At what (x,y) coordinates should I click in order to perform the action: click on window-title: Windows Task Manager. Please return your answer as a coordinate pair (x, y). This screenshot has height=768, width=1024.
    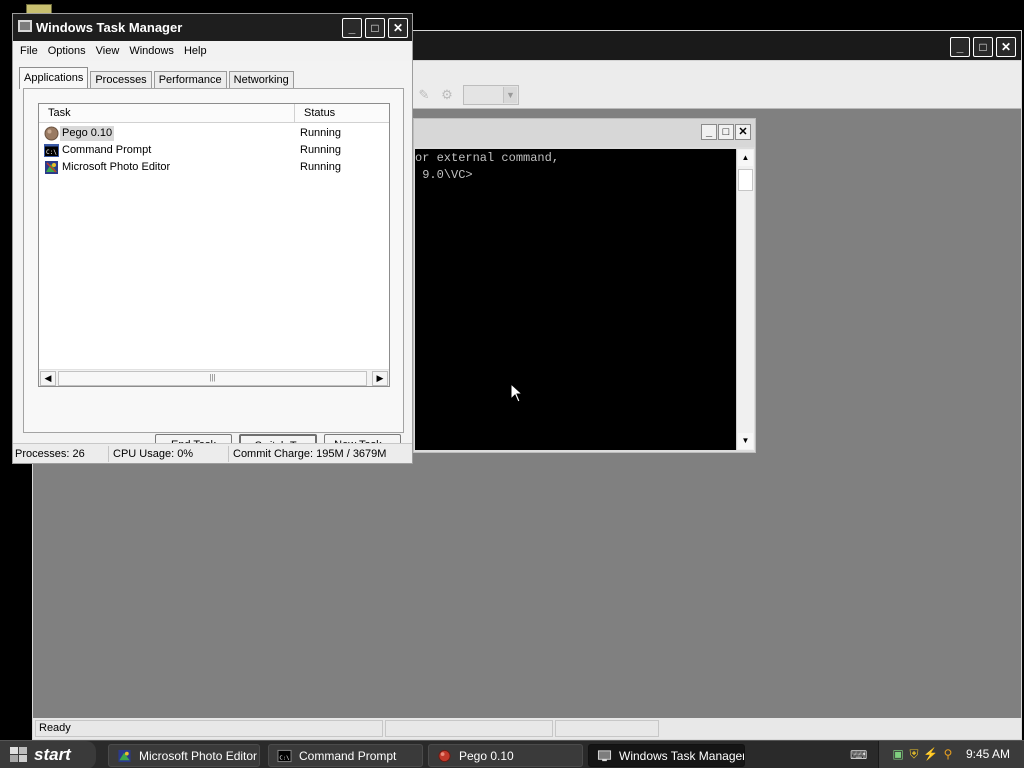
    Looking at the image, I should click on (109, 27).